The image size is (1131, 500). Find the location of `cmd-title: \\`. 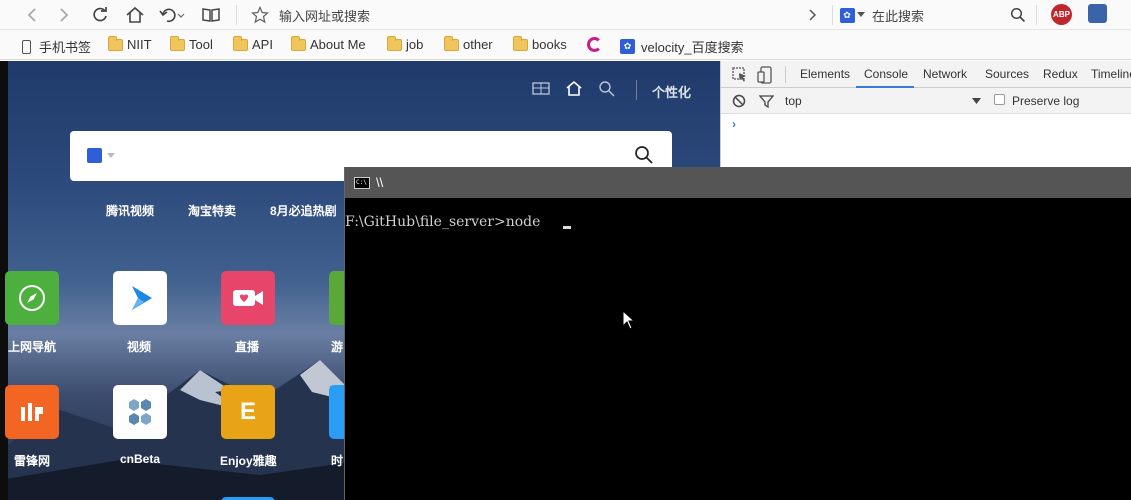

cmd-title: \\ is located at coordinates (380, 182).